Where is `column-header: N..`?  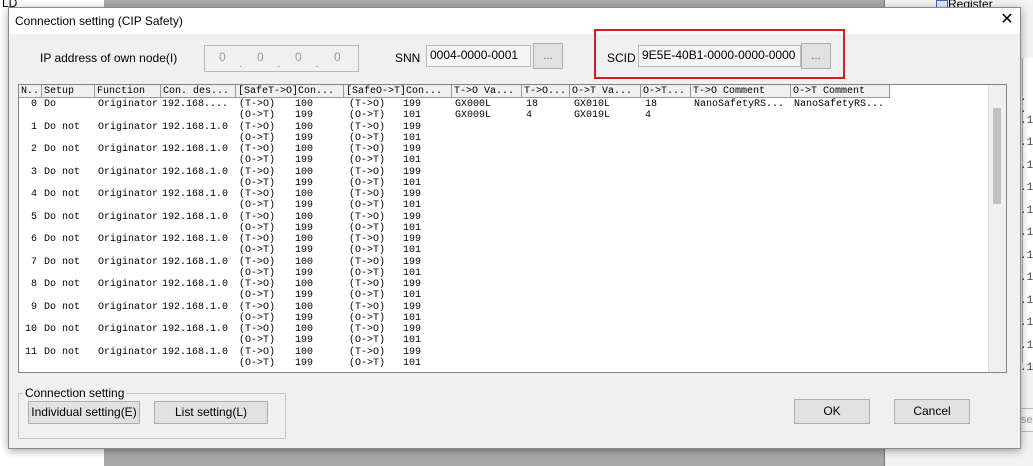
column-header: N.. is located at coordinates (30, 91).